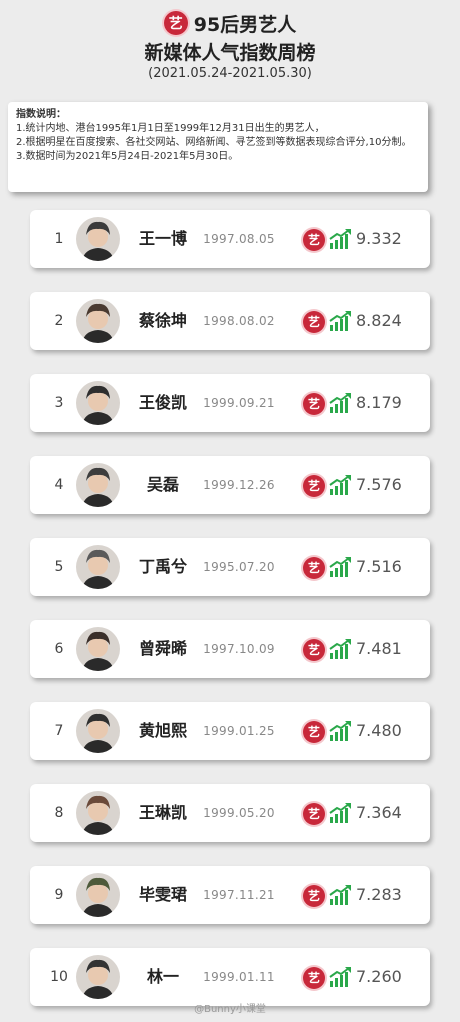  I want to click on artist-name: 毕雯珺, so click(162, 894).